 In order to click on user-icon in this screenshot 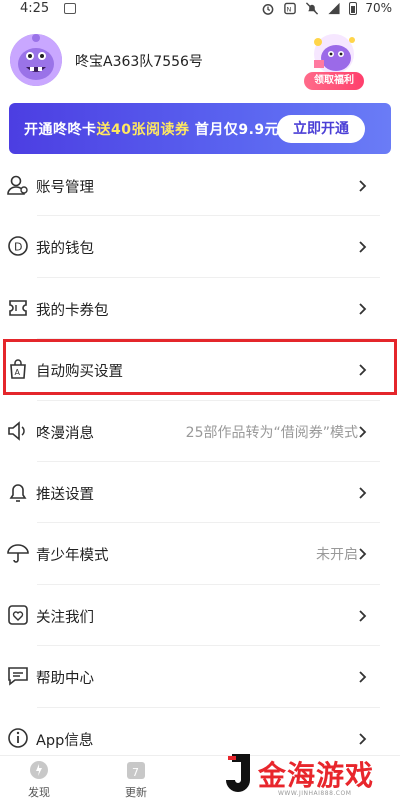, I will do `click(17, 185)`.